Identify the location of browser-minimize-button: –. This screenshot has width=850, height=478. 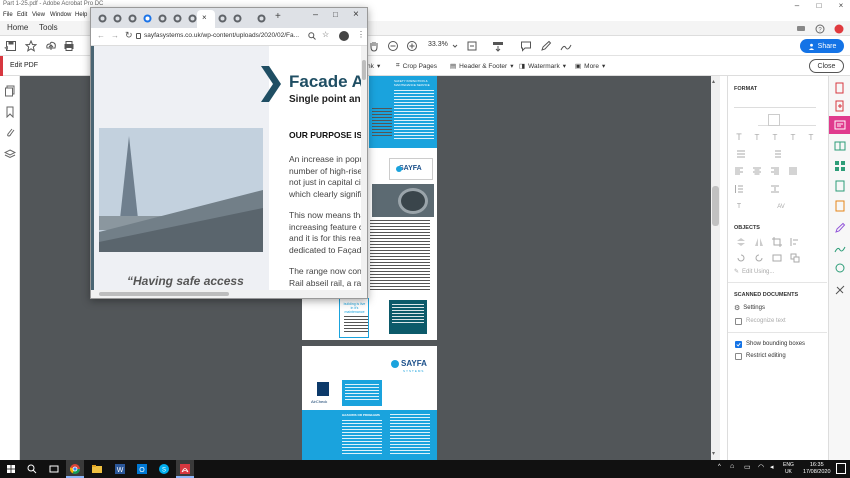
(315, 14).